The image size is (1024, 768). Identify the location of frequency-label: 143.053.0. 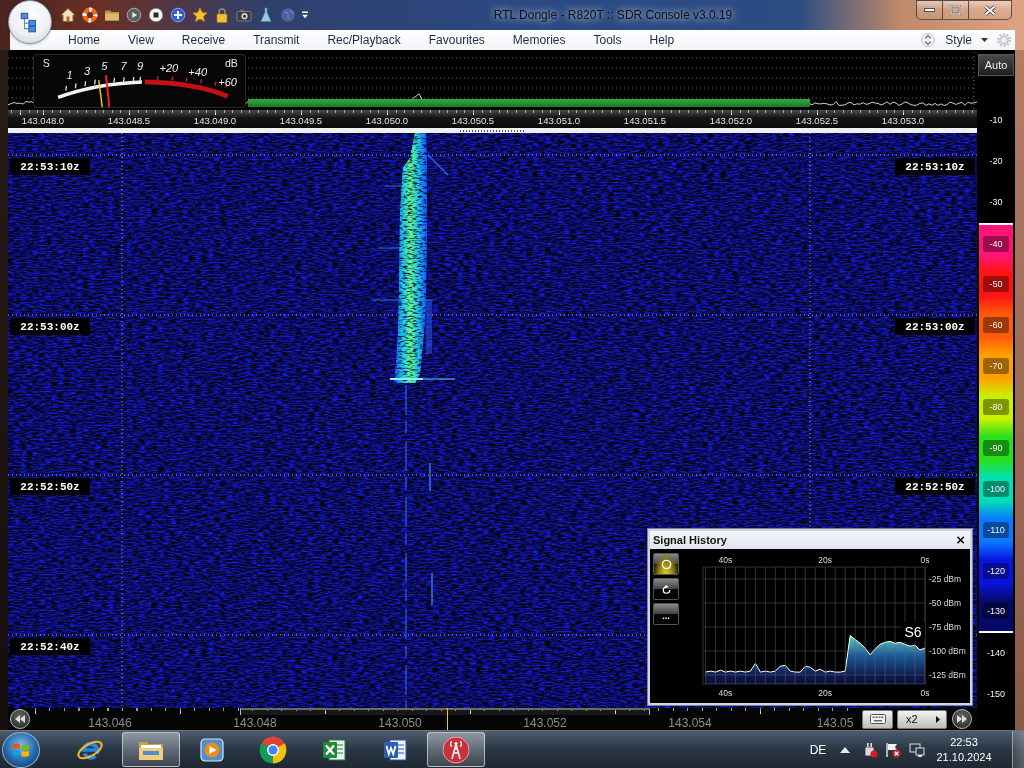
(903, 121).